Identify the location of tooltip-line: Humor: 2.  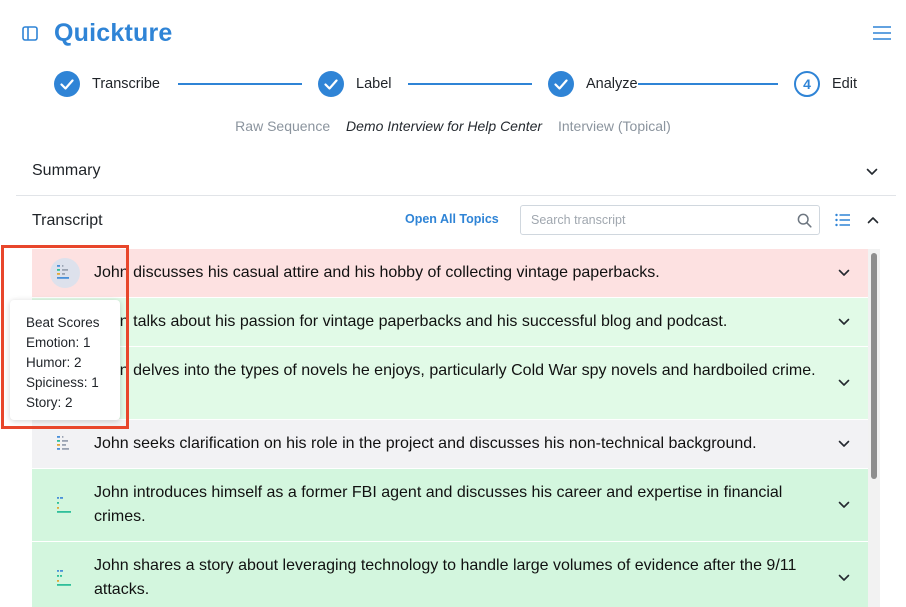
(54, 362).